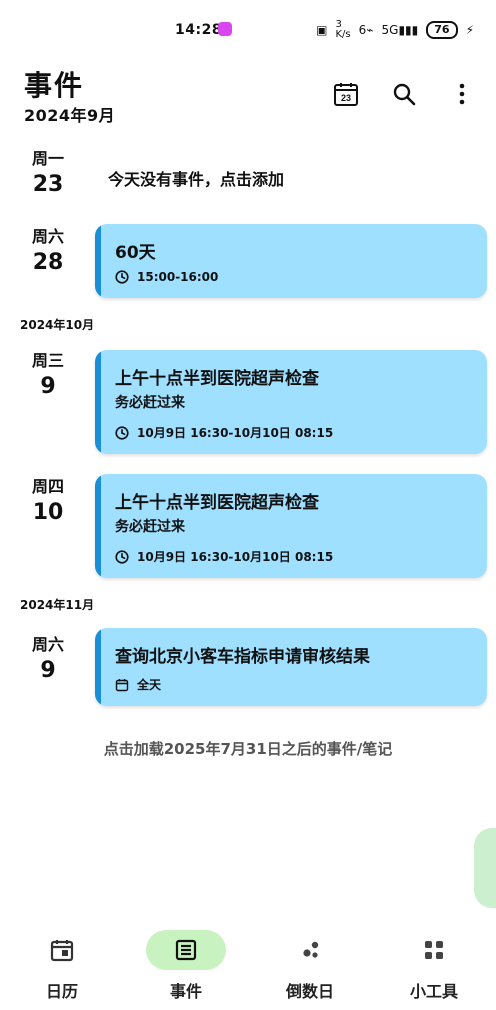 This screenshot has height=1010, width=496. I want to click on more-menu-button, so click(462, 94).